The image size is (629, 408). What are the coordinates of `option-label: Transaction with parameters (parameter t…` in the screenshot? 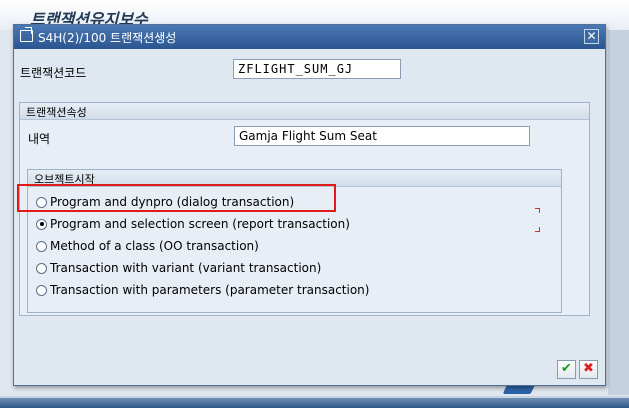 It's located at (210, 290).